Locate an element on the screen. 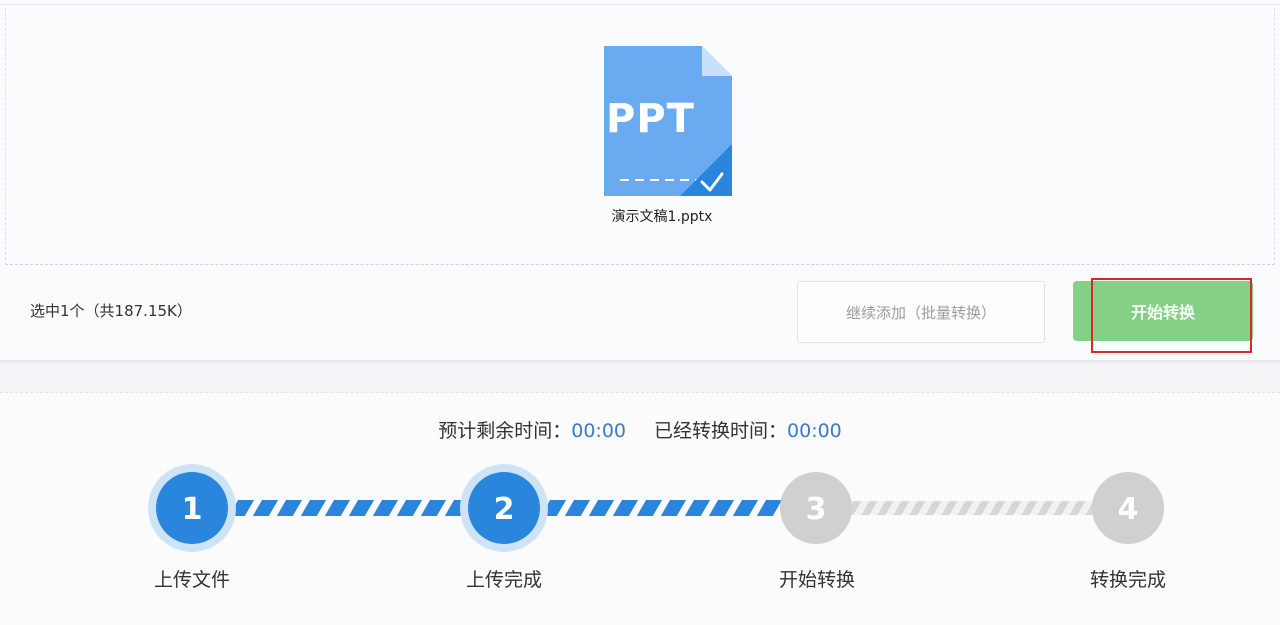 The image size is (1280, 625). file-name: 演示文稿1.pptx is located at coordinates (662, 217).